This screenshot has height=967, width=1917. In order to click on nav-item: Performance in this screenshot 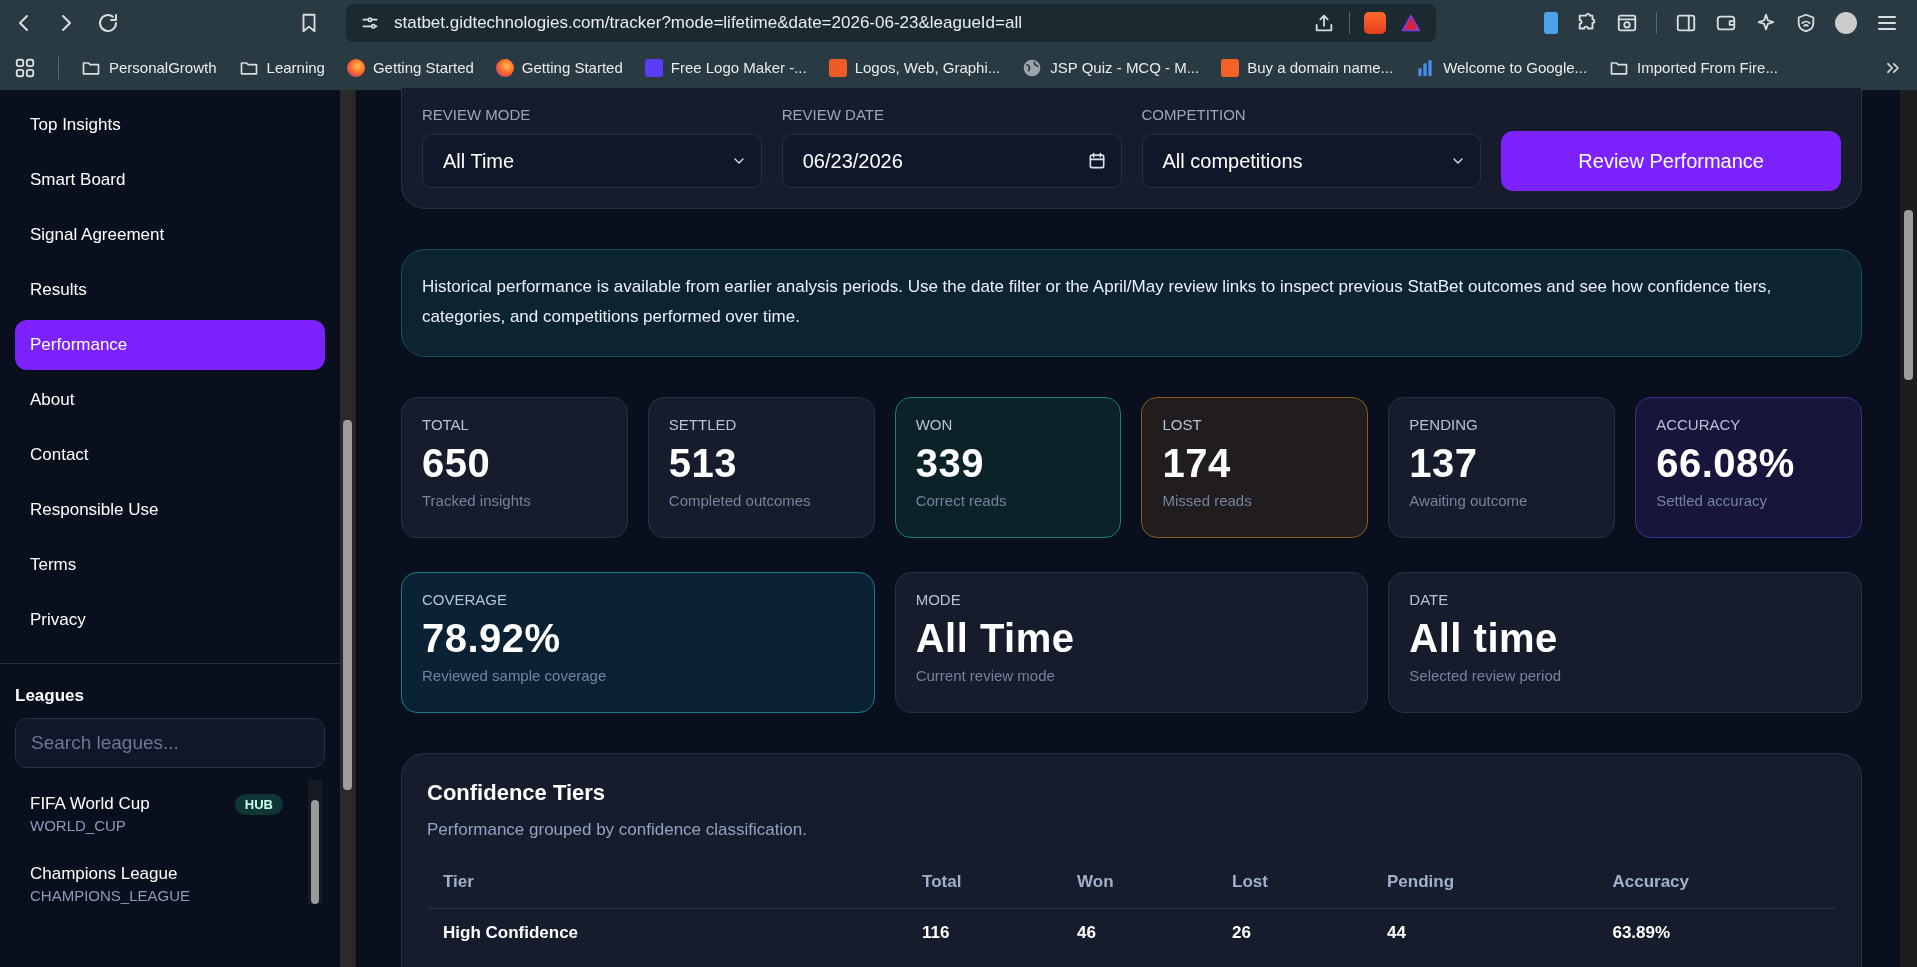, I will do `click(170, 345)`.